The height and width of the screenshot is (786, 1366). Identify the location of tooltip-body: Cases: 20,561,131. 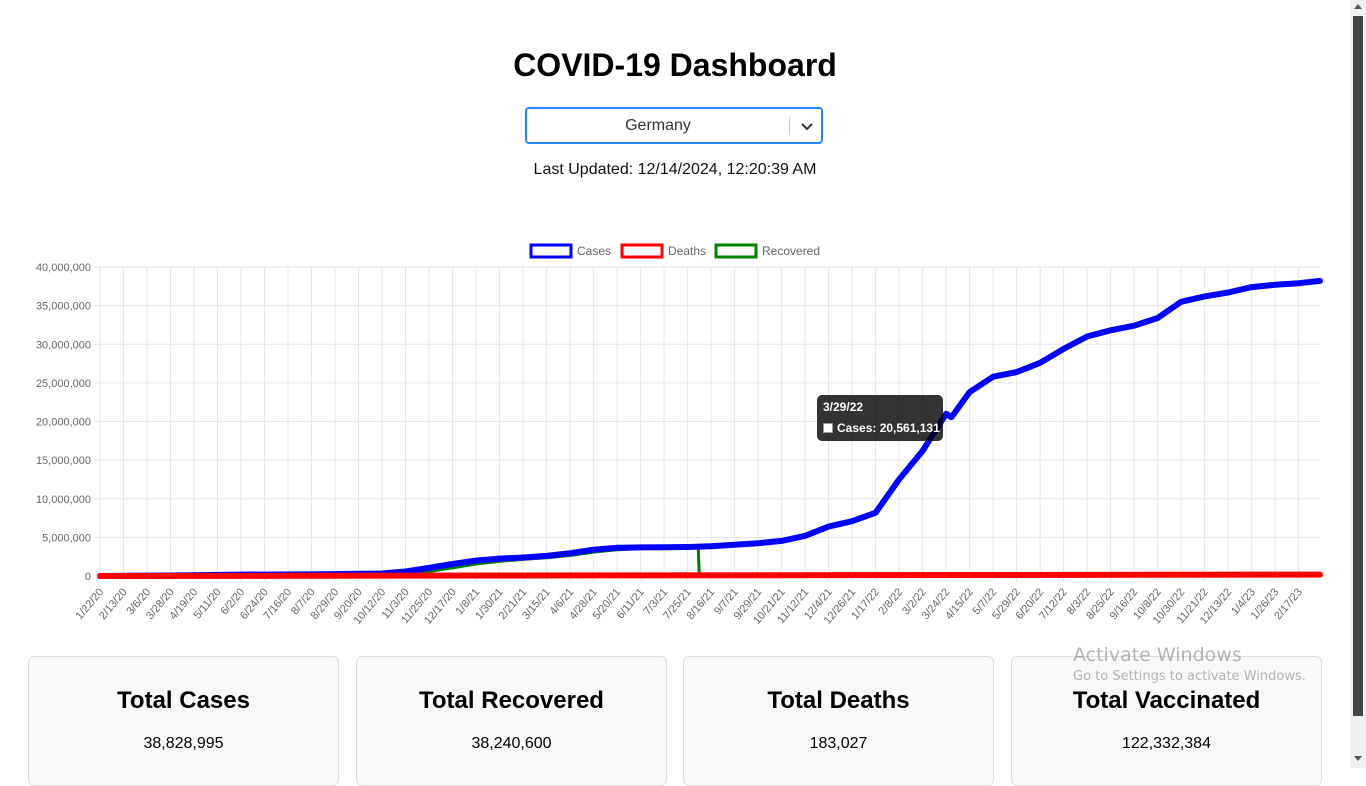
(888, 428).